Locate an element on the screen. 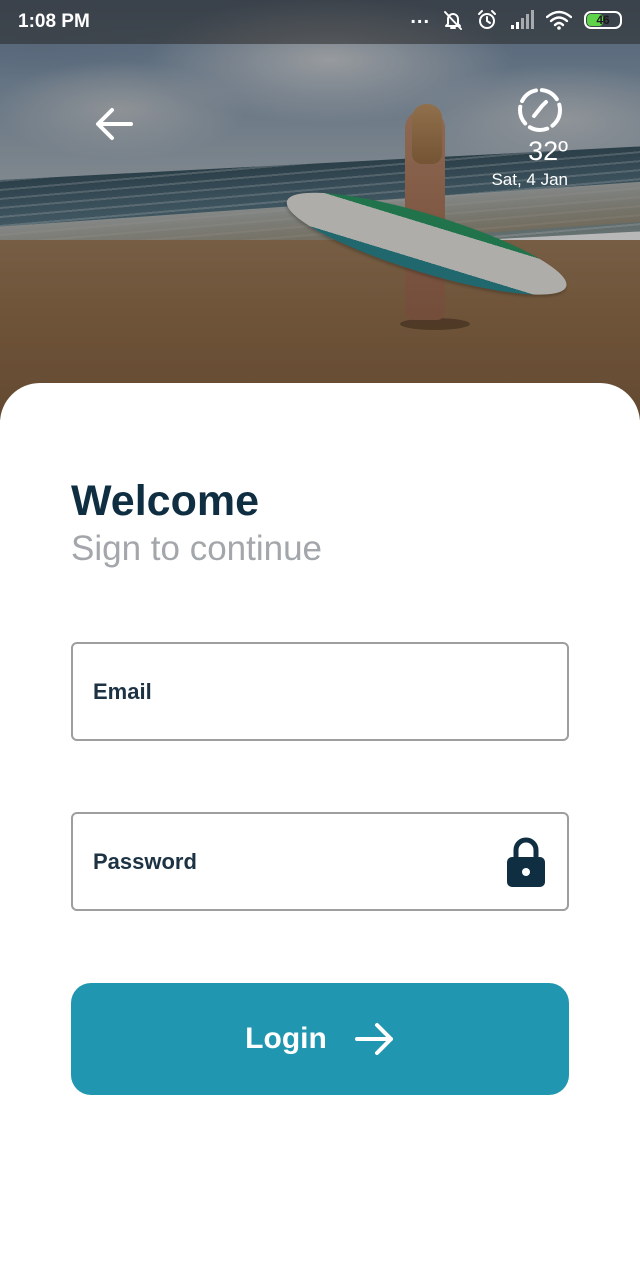  status-icons: ... 46 is located at coordinates (516, 18).